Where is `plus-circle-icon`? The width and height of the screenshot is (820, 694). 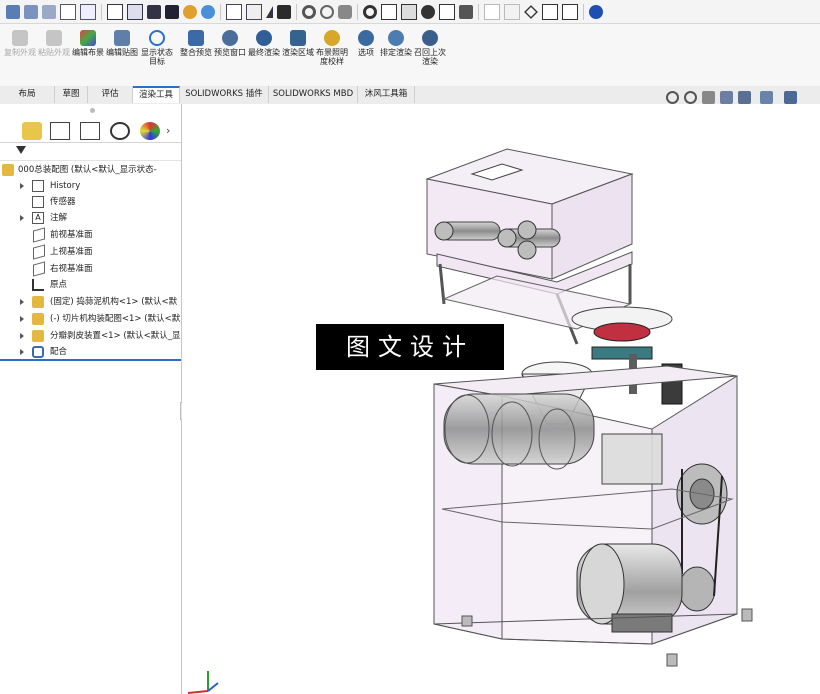
plus-circle-icon is located at coordinates (428, 11).